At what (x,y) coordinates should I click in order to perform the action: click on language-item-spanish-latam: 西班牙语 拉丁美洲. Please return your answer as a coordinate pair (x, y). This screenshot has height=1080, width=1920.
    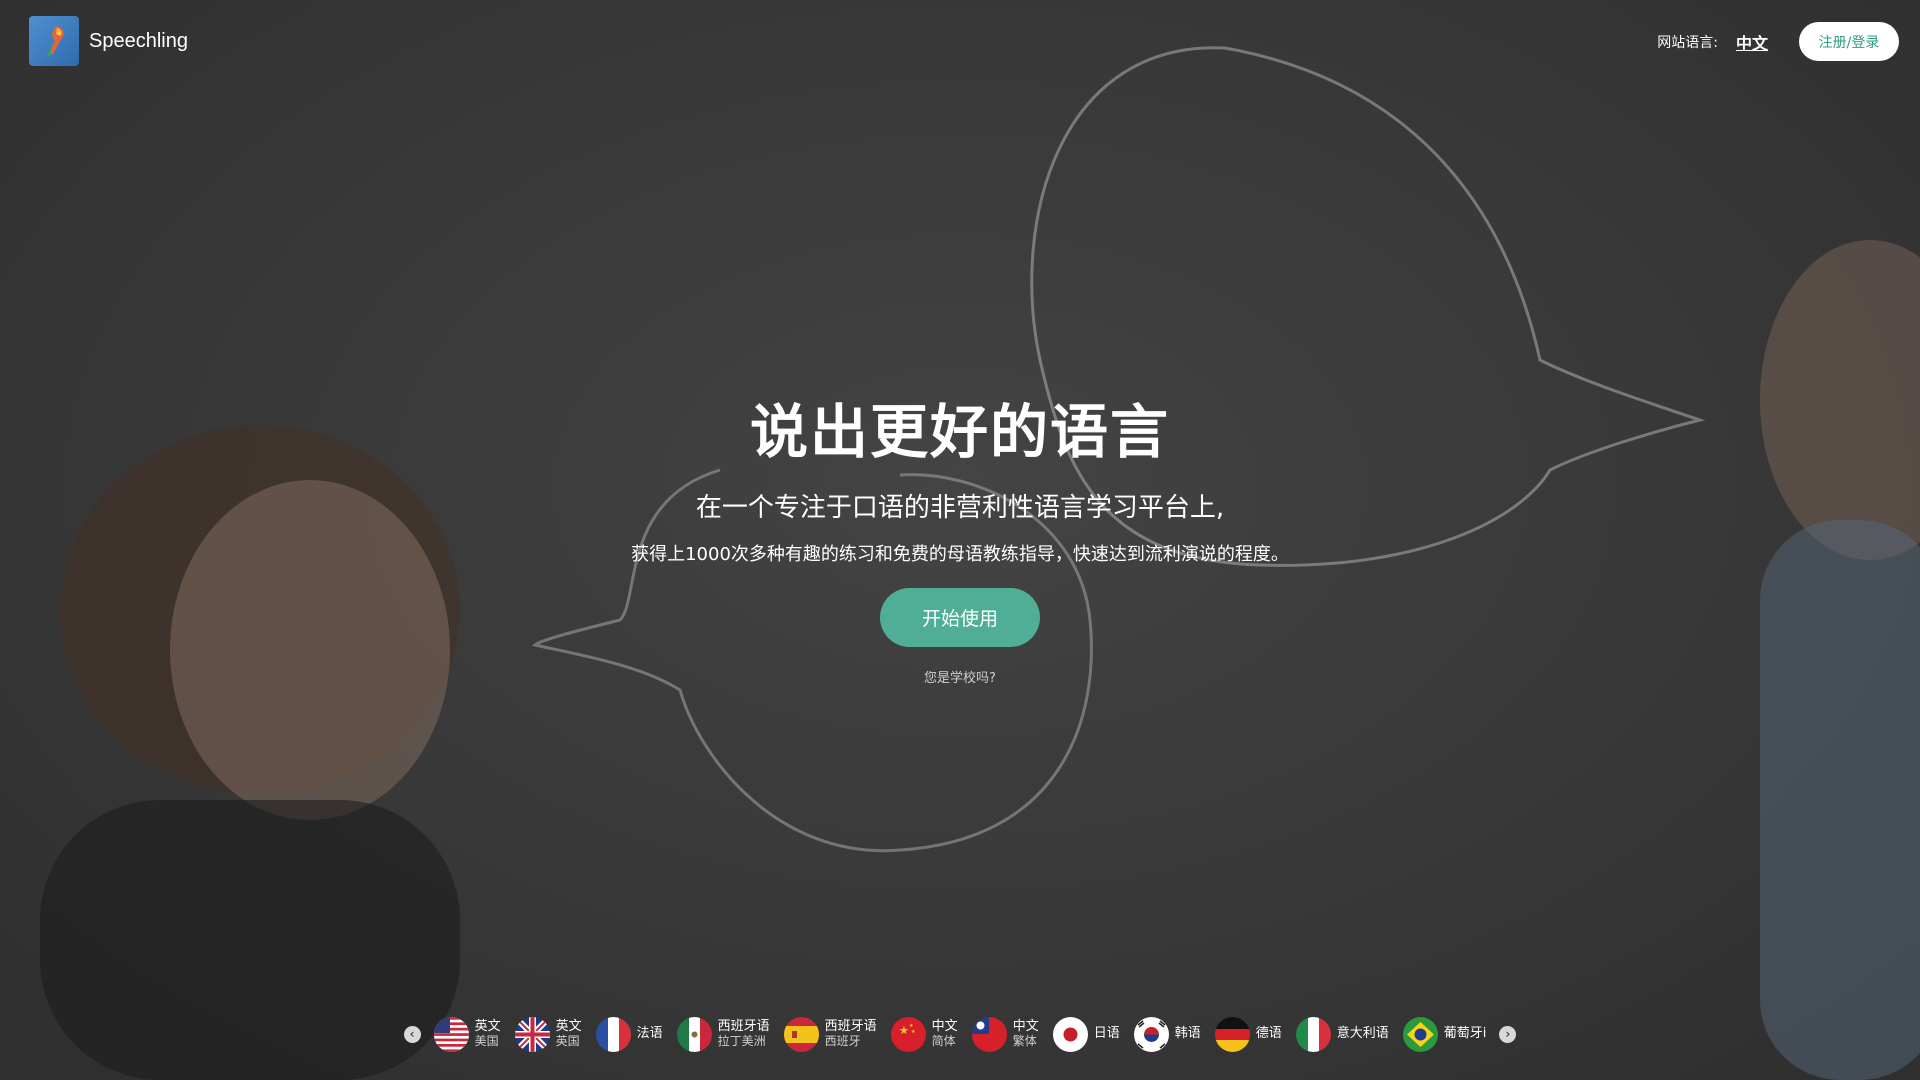
    Looking at the image, I should click on (723, 1034).